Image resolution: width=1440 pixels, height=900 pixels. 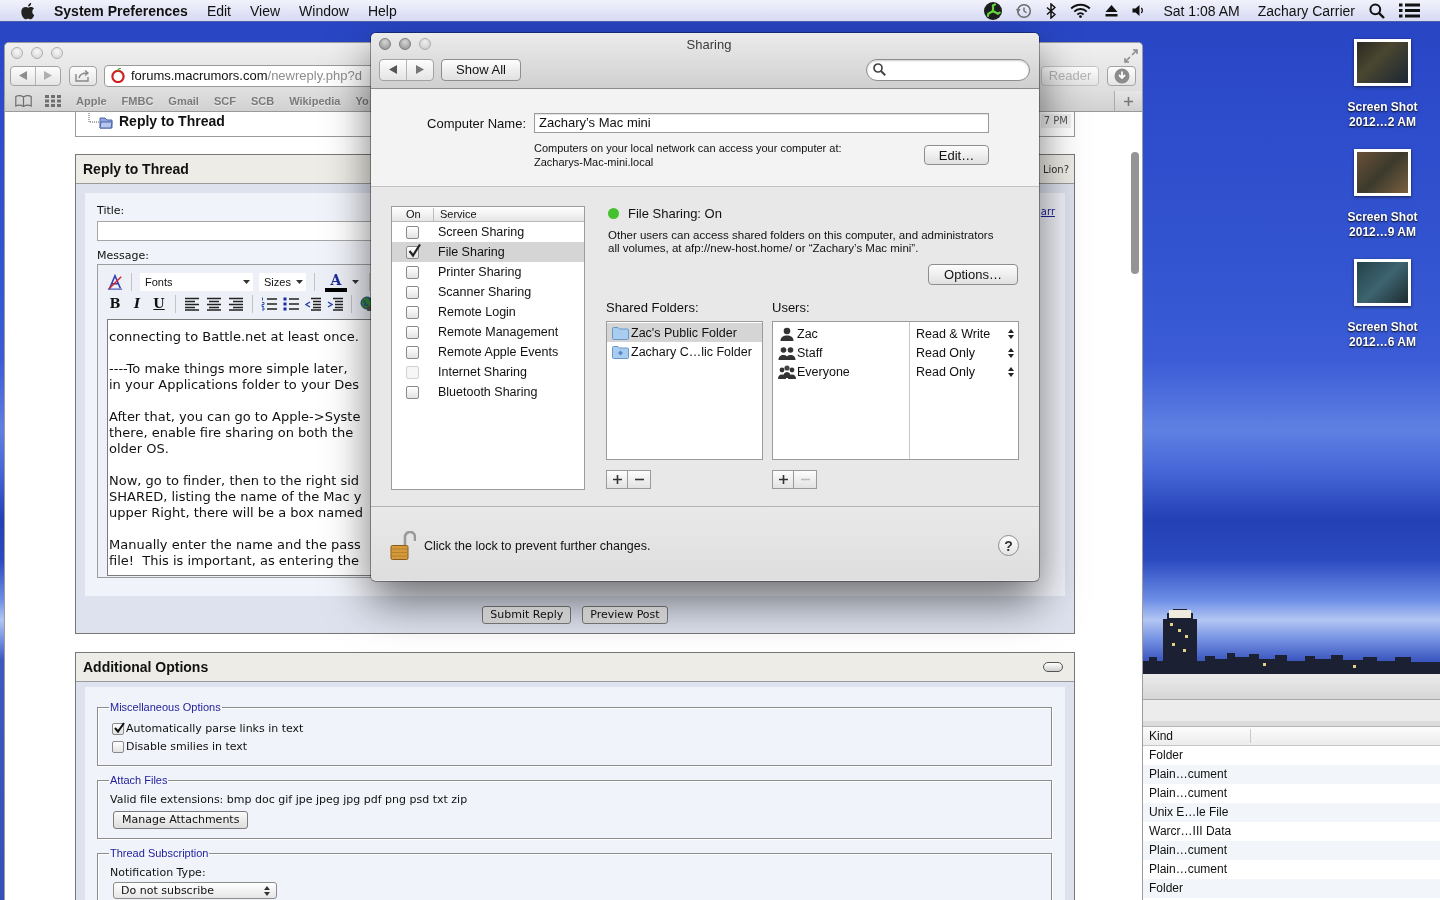 What do you see at coordinates (405, 44) in the screenshot?
I see `minimize-button` at bounding box center [405, 44].